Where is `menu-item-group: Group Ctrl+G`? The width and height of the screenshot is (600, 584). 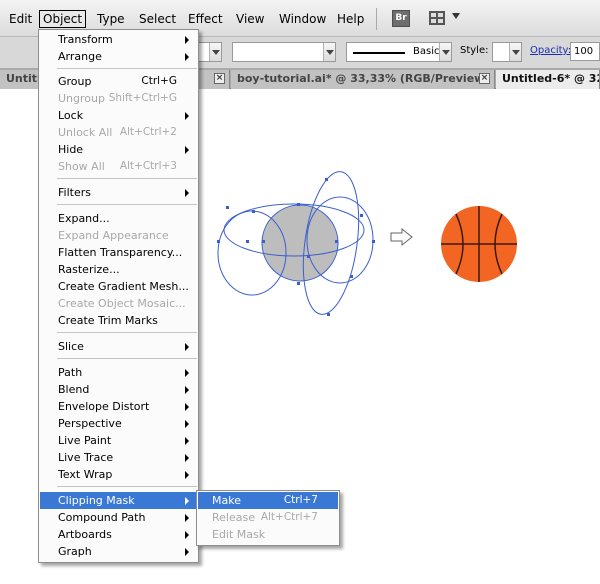 menu-item-group: Group Ctrl+G is located at coordinates (118, 81).